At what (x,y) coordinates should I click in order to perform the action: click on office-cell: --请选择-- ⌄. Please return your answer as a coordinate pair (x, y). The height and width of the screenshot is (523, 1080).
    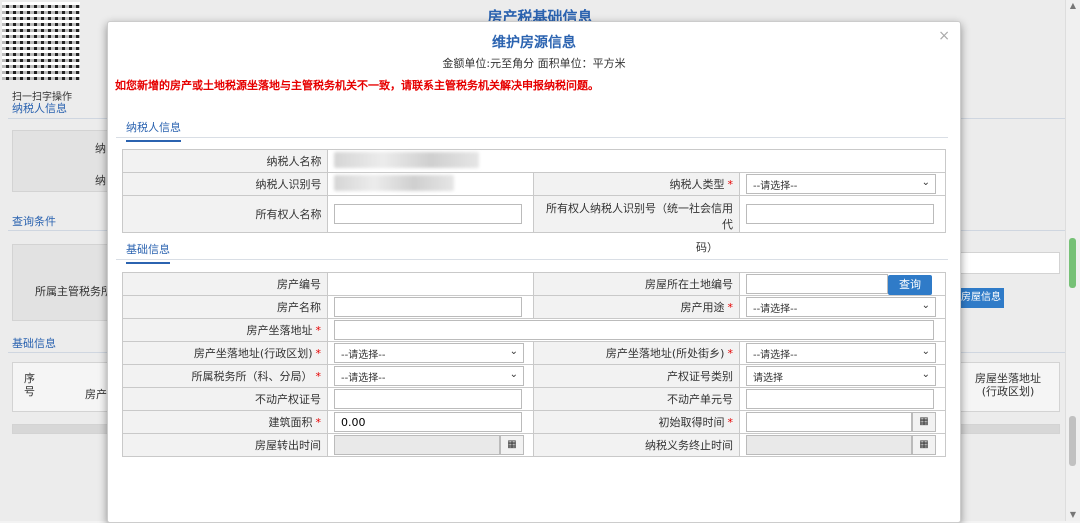
    Looking at the image, I should click on (430, 376).